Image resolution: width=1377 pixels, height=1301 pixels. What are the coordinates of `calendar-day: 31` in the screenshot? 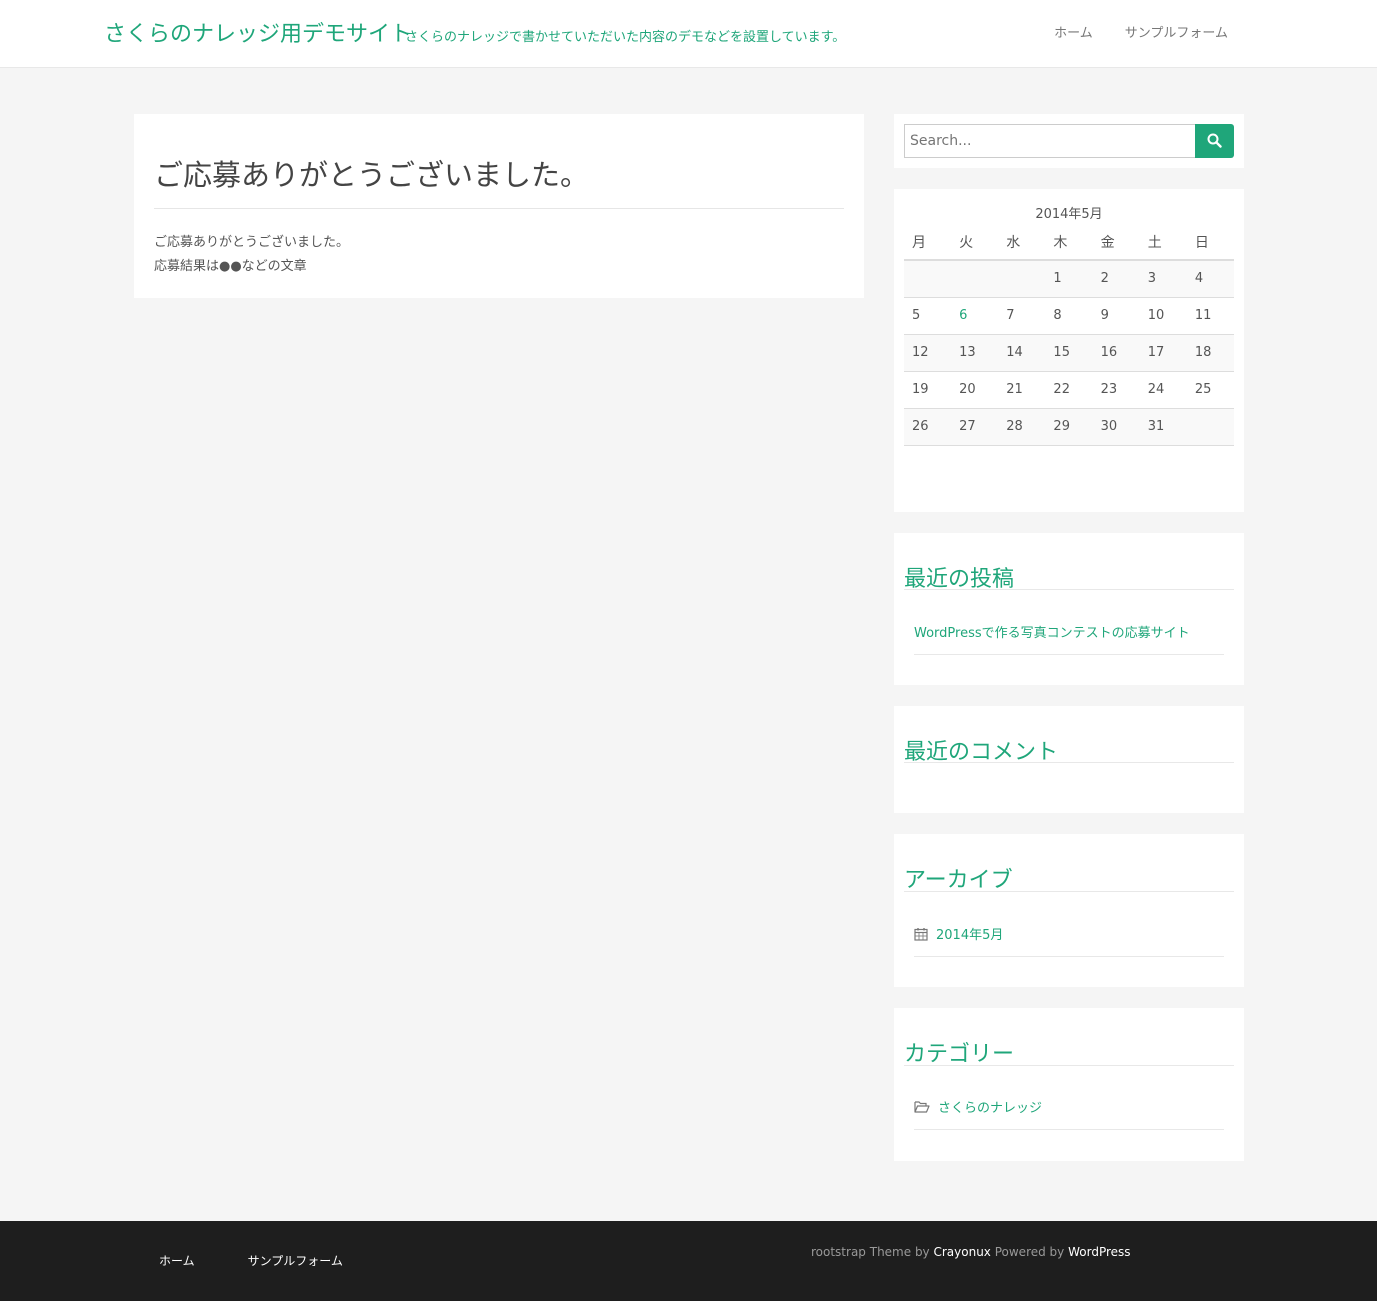 It's located at (1163, 427).